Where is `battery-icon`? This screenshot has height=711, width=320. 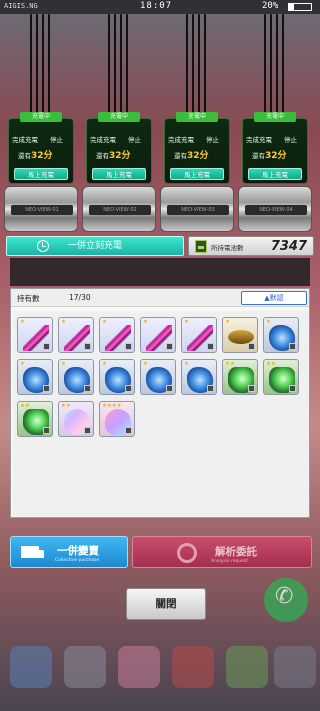
battery-icon is located at coordinates (201, 246).